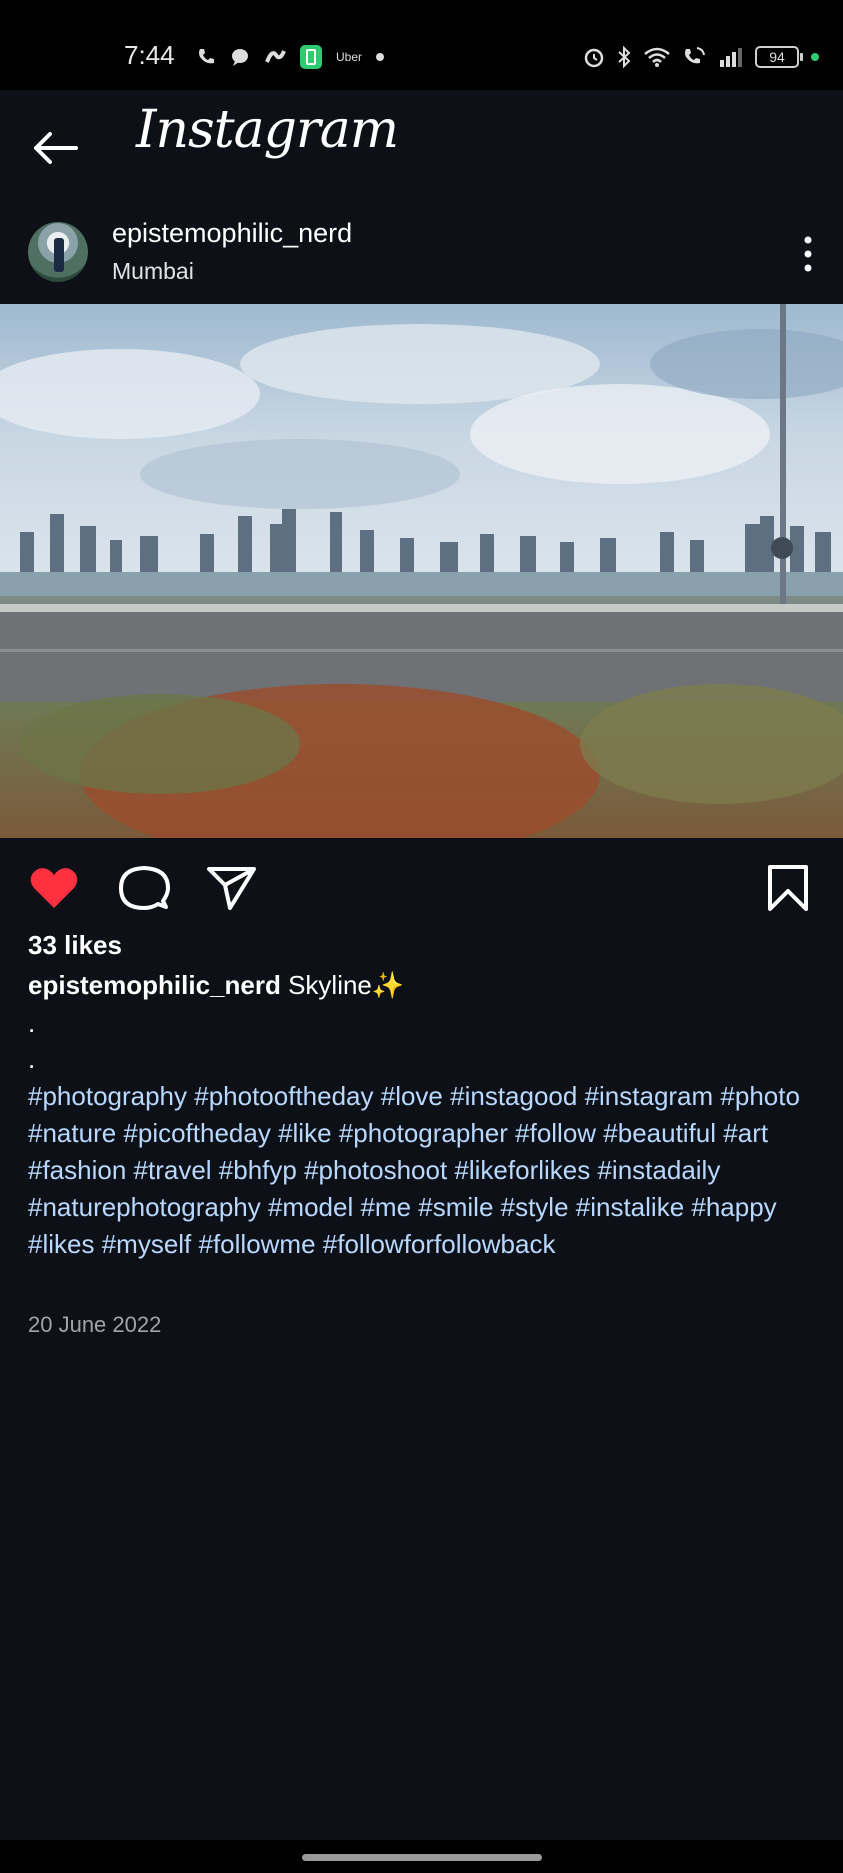  I want to click on battery-indicator: 94, so click(779, 57).